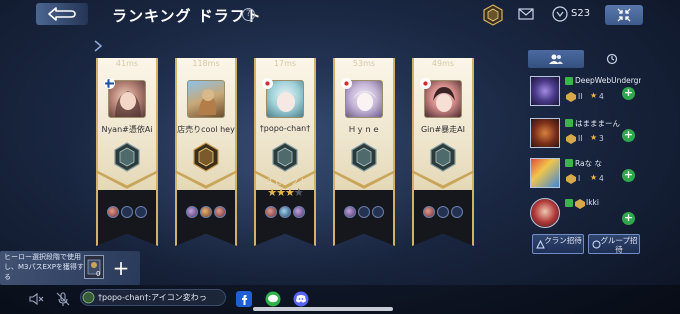  Describe the element at coordinates (285, 63) in the screenshot. I see `ping-timer: 17ms` at that location.